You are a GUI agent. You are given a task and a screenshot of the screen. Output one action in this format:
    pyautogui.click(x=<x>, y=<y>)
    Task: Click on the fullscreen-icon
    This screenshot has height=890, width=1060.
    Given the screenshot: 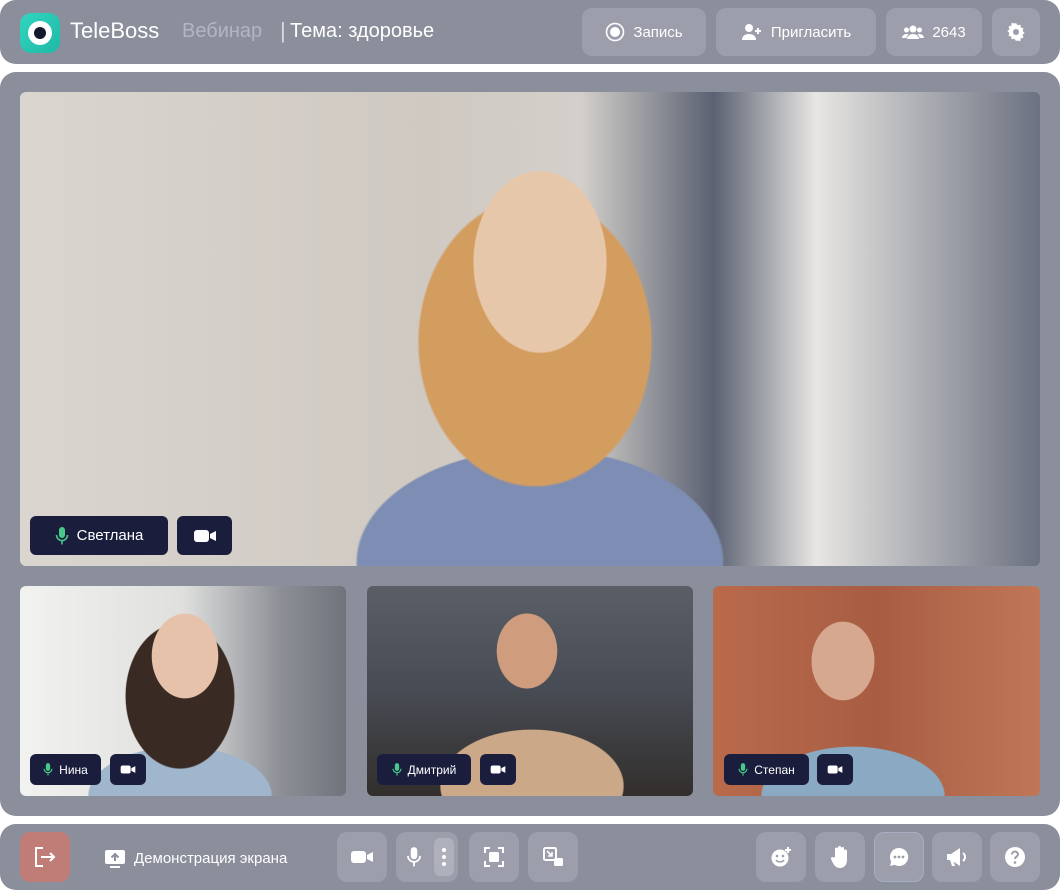 What is the action you would take?
    pyautogui.click(x=494, y=857)
    